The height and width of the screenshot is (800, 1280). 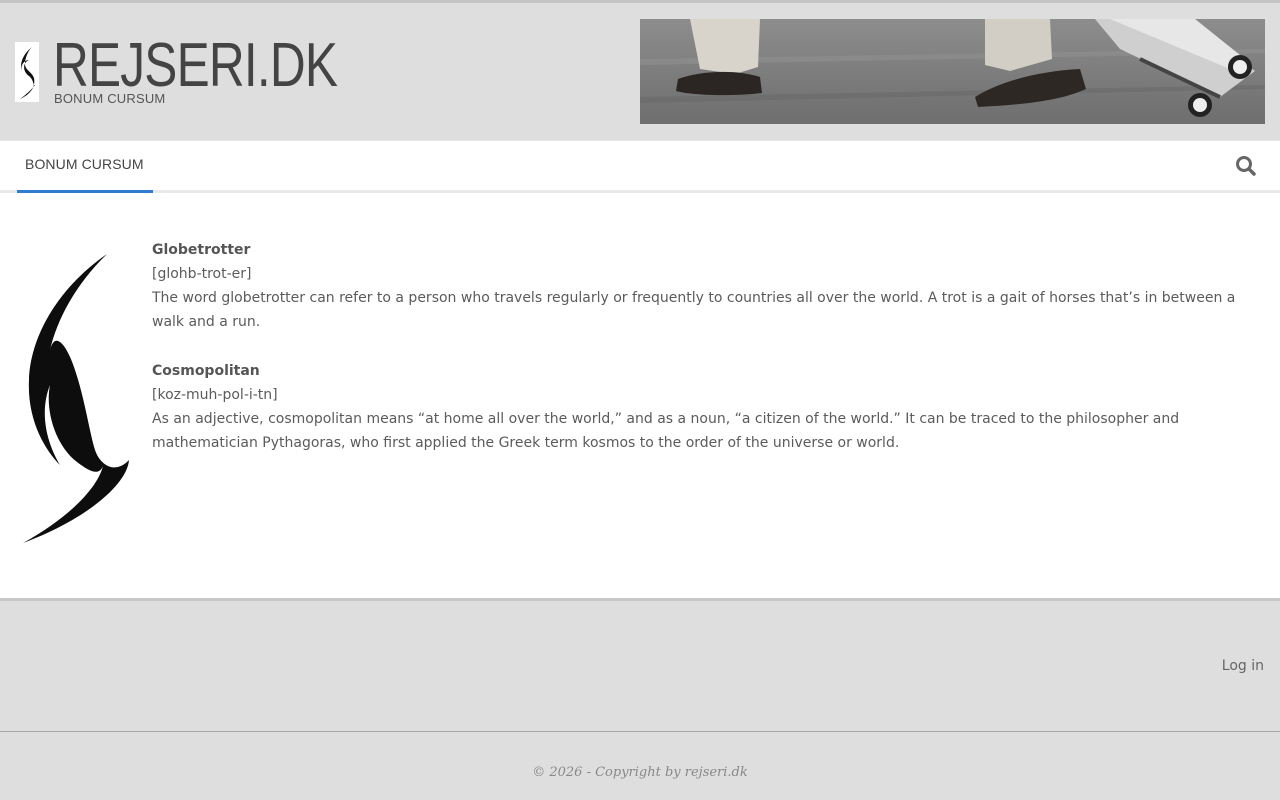 I want to click on site-tagline: BONUM CURSUM, so click(x=110, y=98).